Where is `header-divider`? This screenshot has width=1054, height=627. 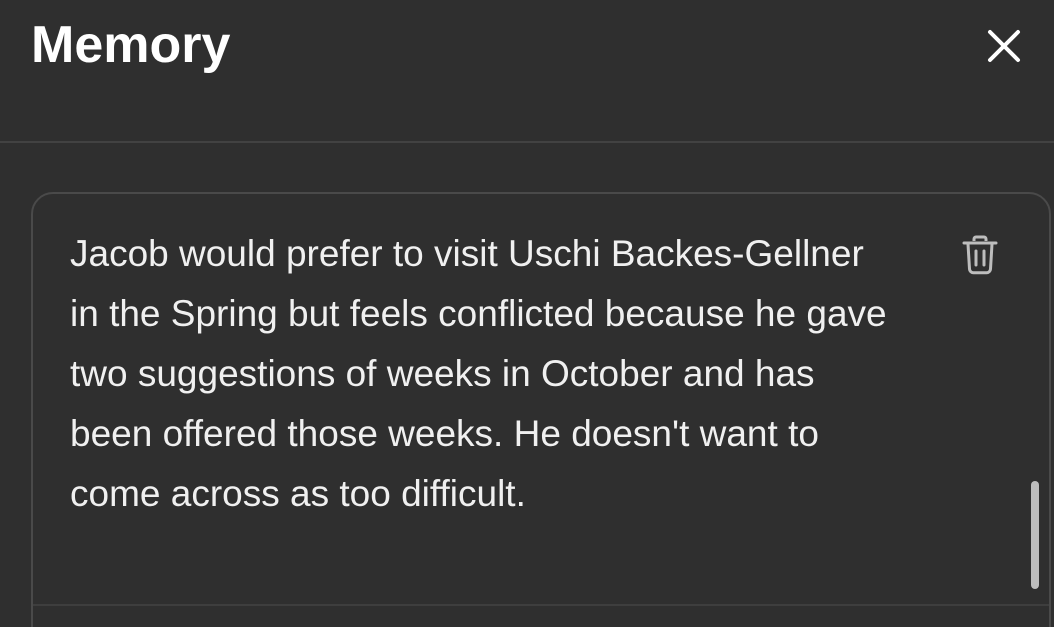 header-divider is located at coordinates (527, 142).